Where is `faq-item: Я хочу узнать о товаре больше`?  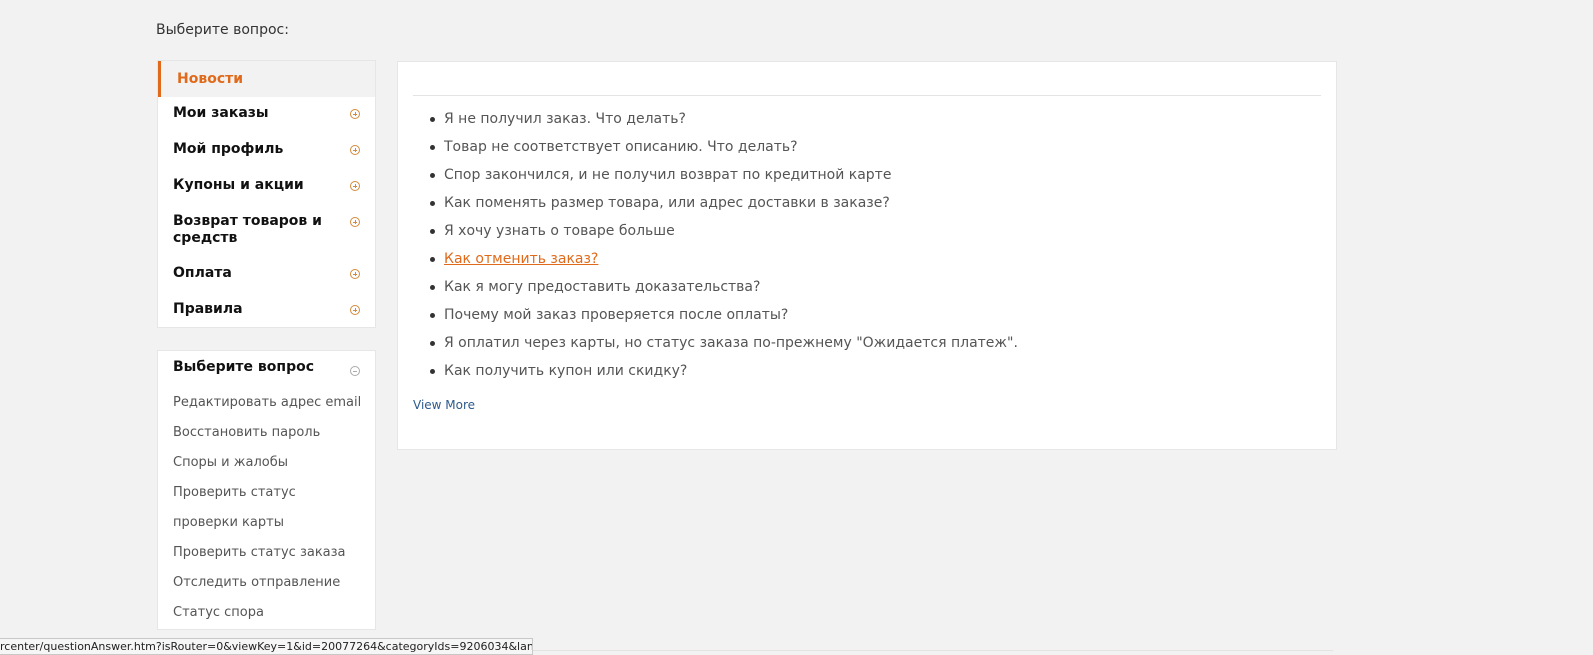 faq-item: Я хочу узнать о товаре больше is located at coordinates (715, 231).